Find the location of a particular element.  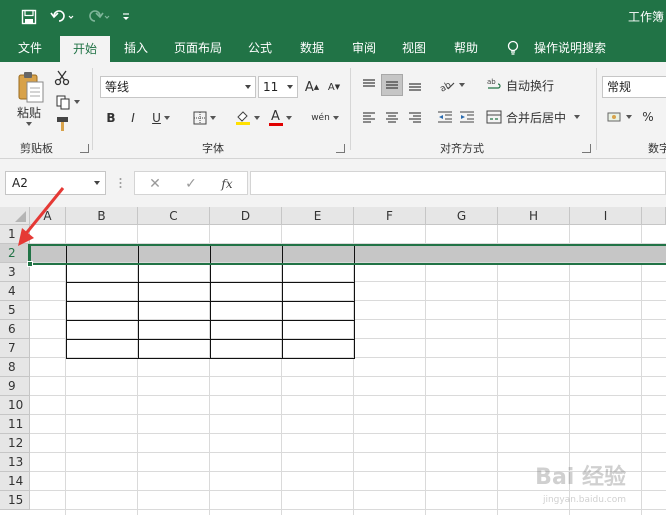

watermark: Bai 经验 is located at coordinates (580, 477).